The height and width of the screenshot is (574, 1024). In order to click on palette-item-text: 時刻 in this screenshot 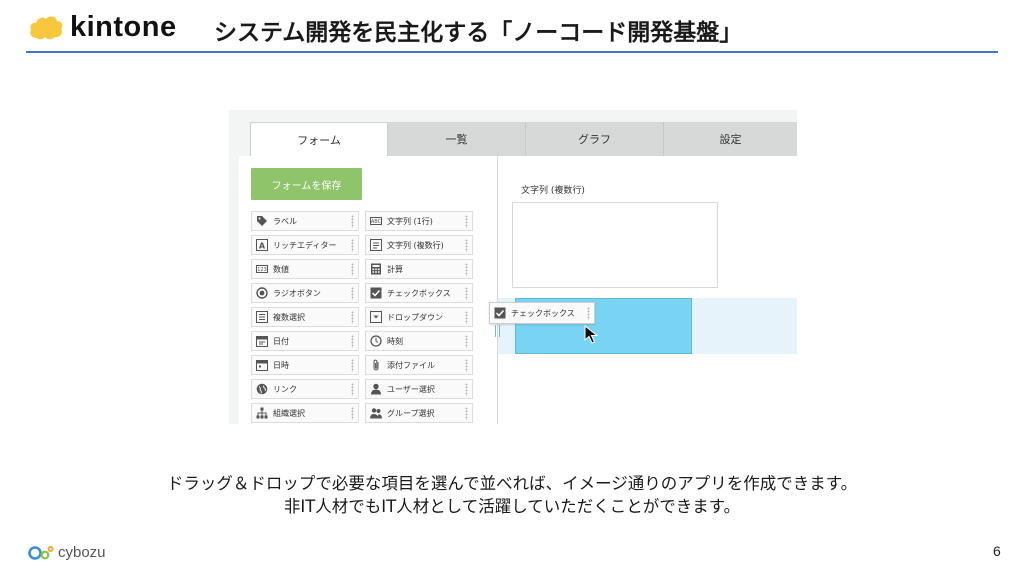, I will do `click(395, 341)`.